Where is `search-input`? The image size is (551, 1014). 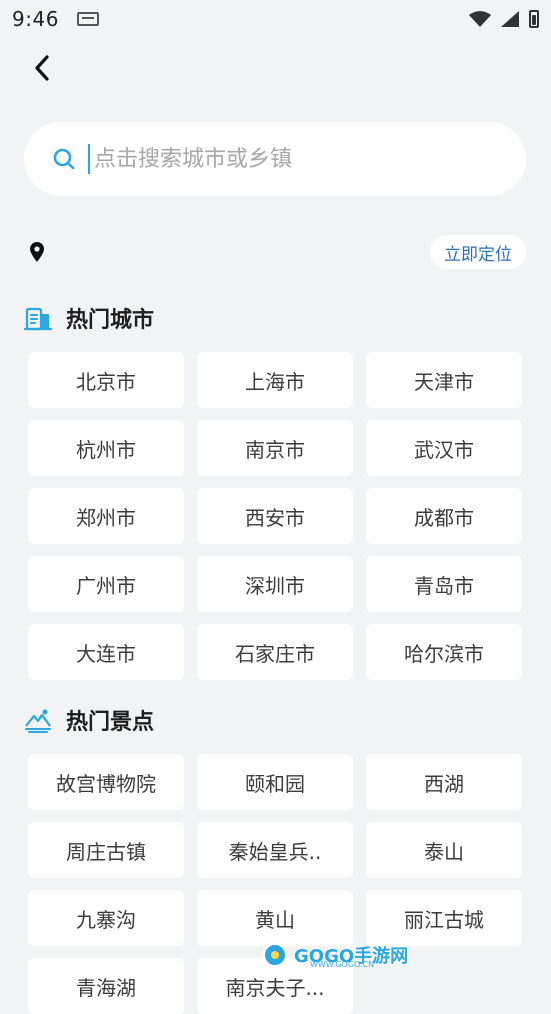
search-input is located at coordinates (300, 159).